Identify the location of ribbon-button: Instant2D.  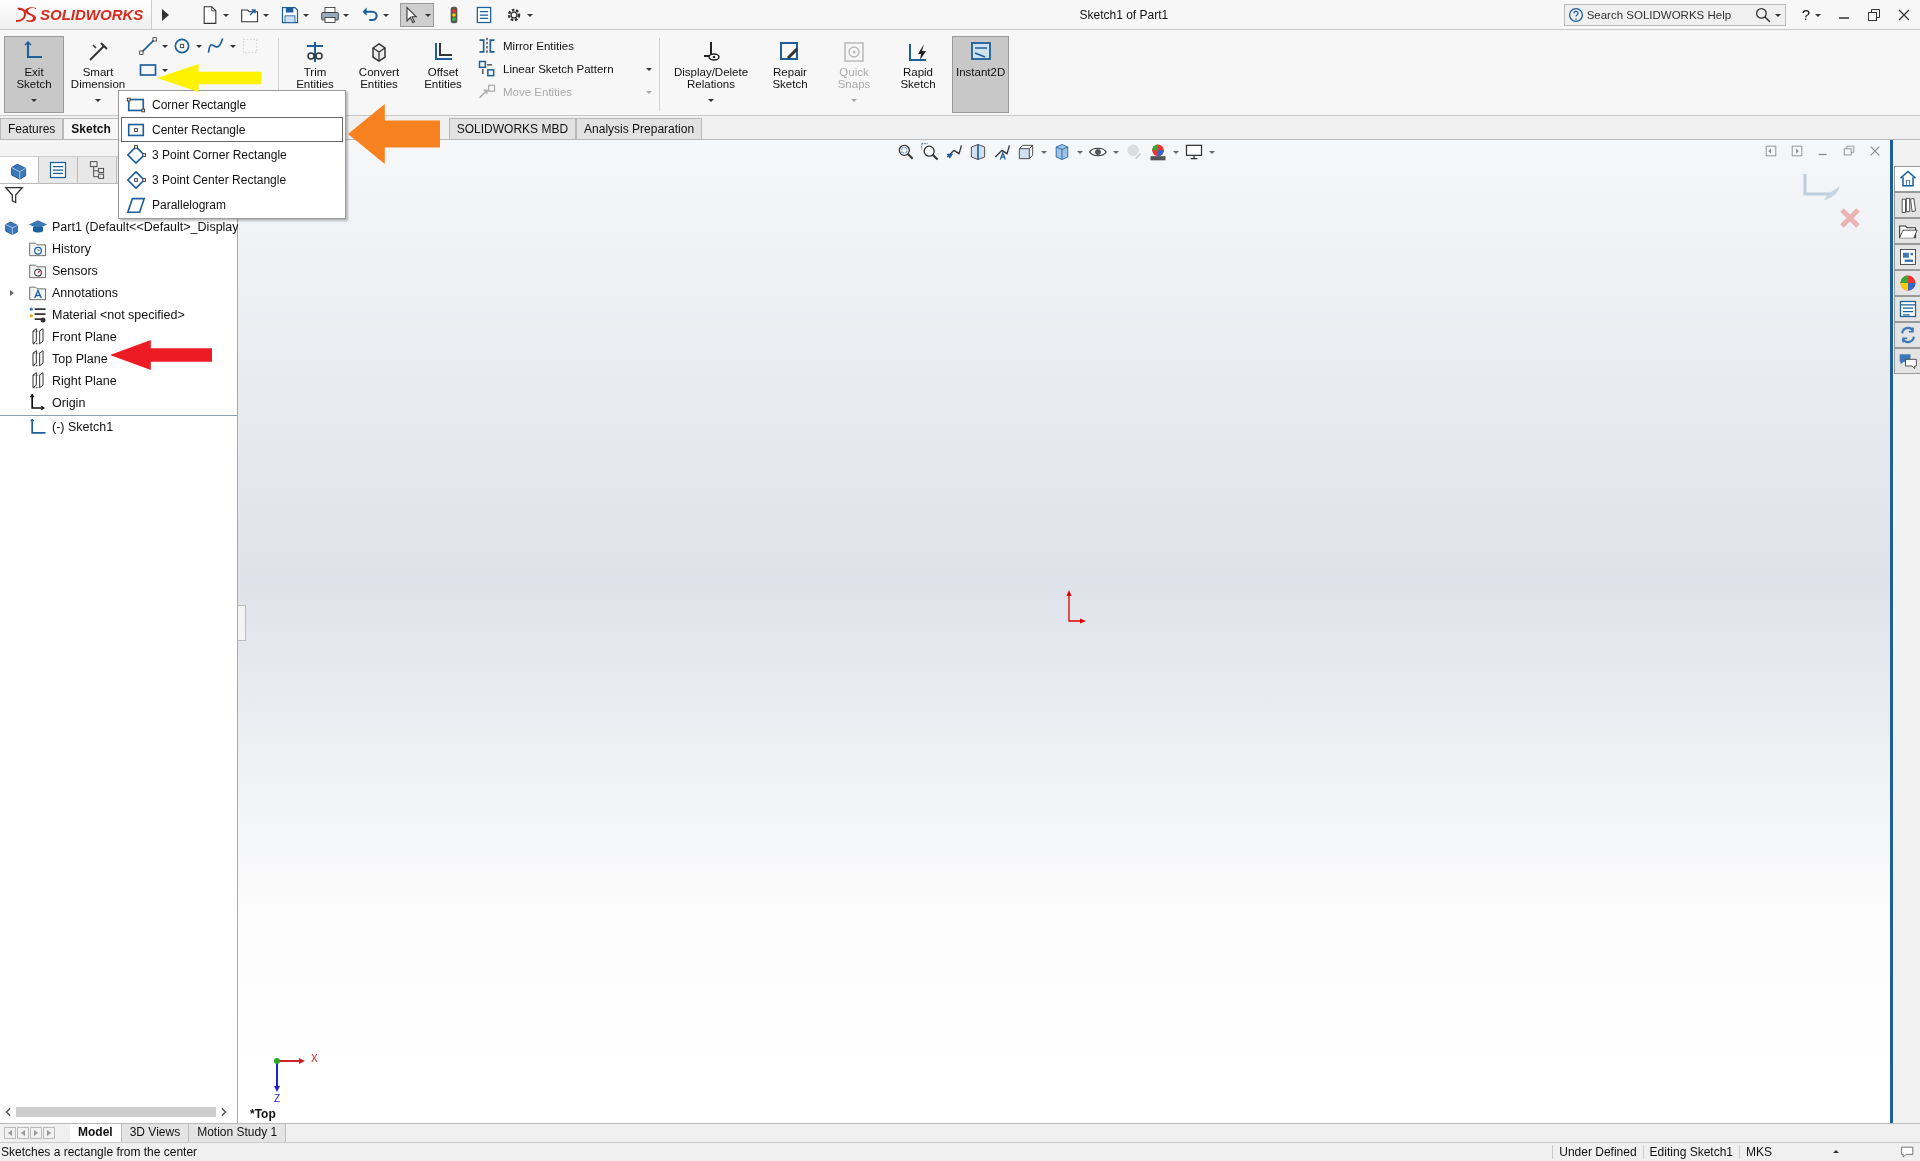
(981, 74).